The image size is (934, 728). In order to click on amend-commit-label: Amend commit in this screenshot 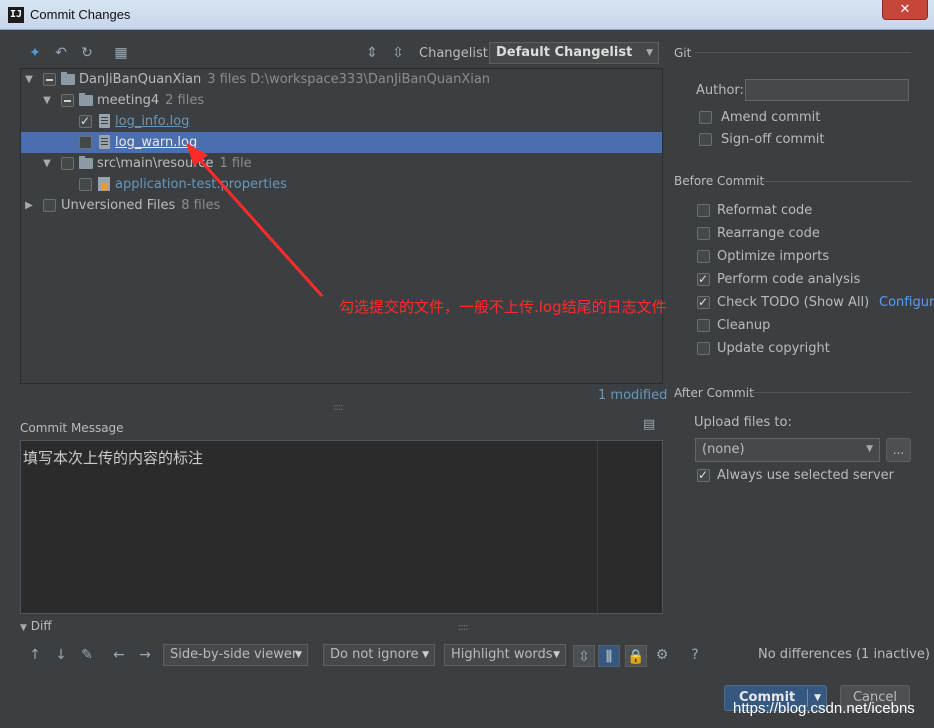, I will do `click(771, 117)`.